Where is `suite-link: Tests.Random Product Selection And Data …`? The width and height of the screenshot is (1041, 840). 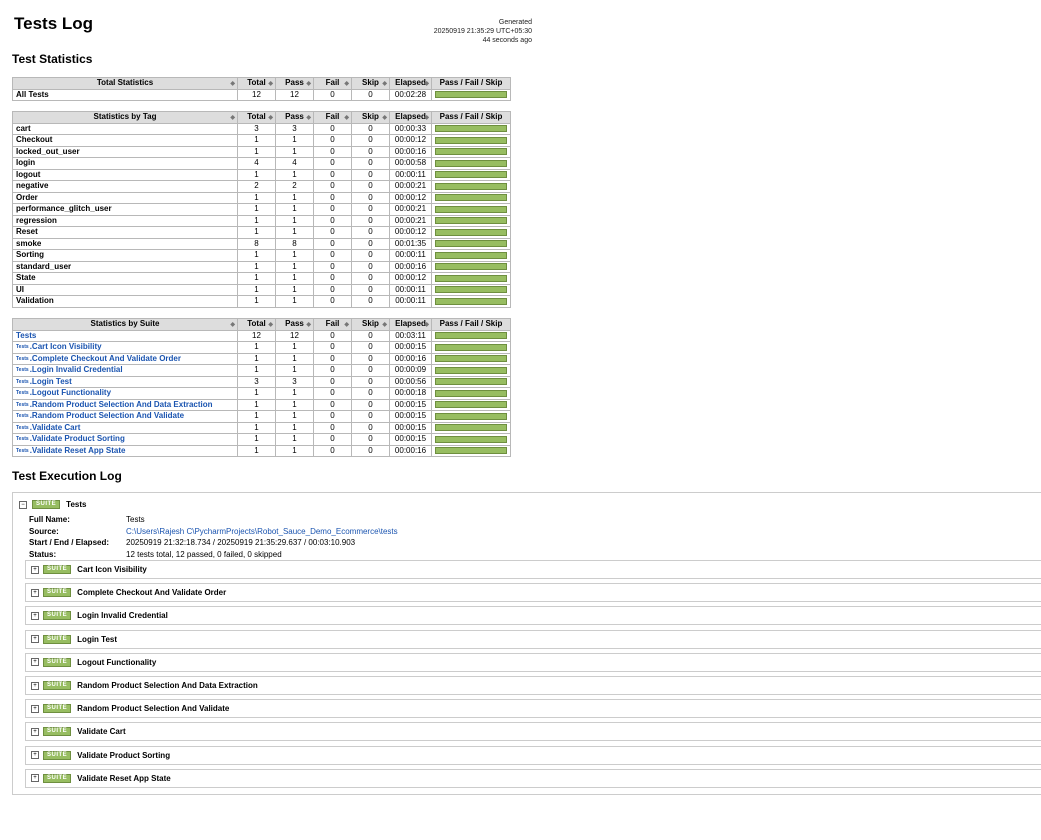
suite-link: Tests.Random Product Selection And Data … is located at coordinates (114, 404).